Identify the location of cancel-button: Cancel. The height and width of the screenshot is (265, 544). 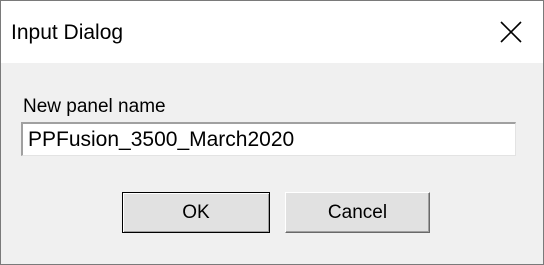
(357, 212).